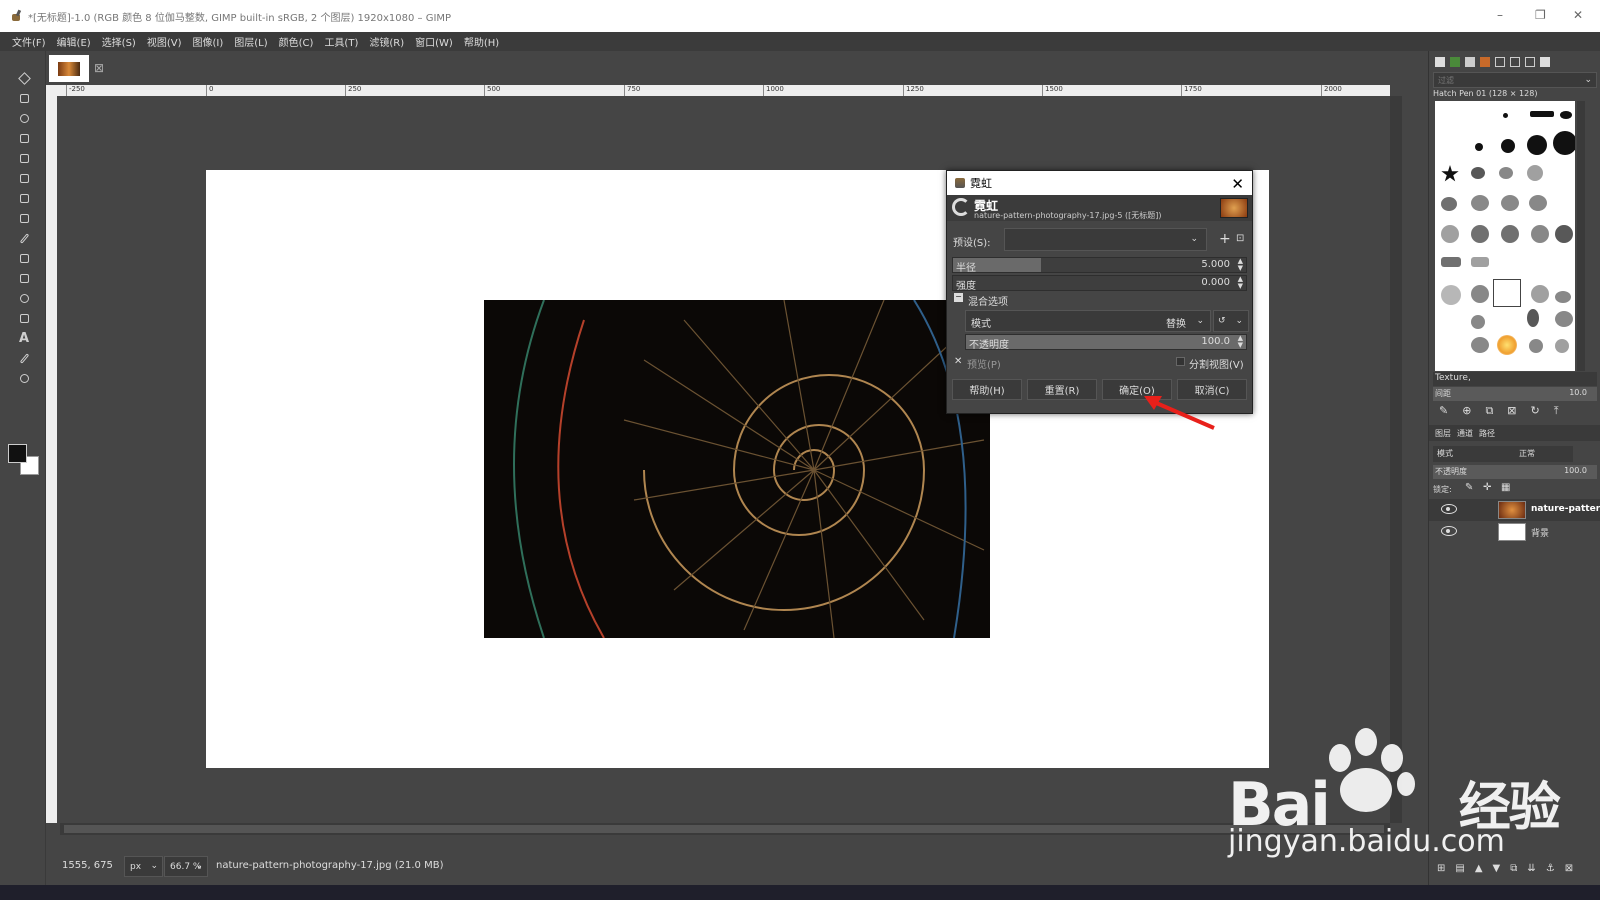 The height and width of the screenshot is (900, 1600). Describe the element at coordinates (1540, 15) in the screenshot. I see `maximize-button: ❐` at that location.